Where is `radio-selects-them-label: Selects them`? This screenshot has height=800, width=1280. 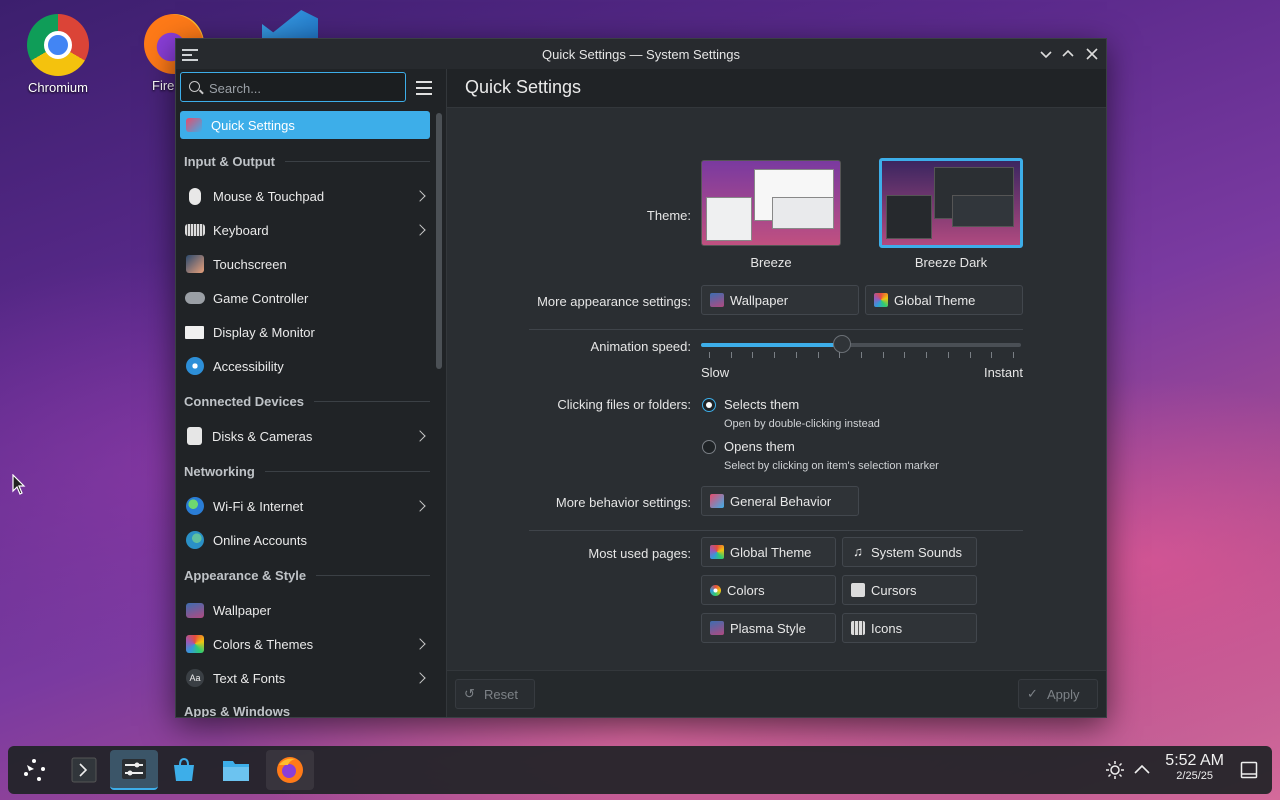 radio-selects-them-label: Selects them is located at coordinates (761, 404).